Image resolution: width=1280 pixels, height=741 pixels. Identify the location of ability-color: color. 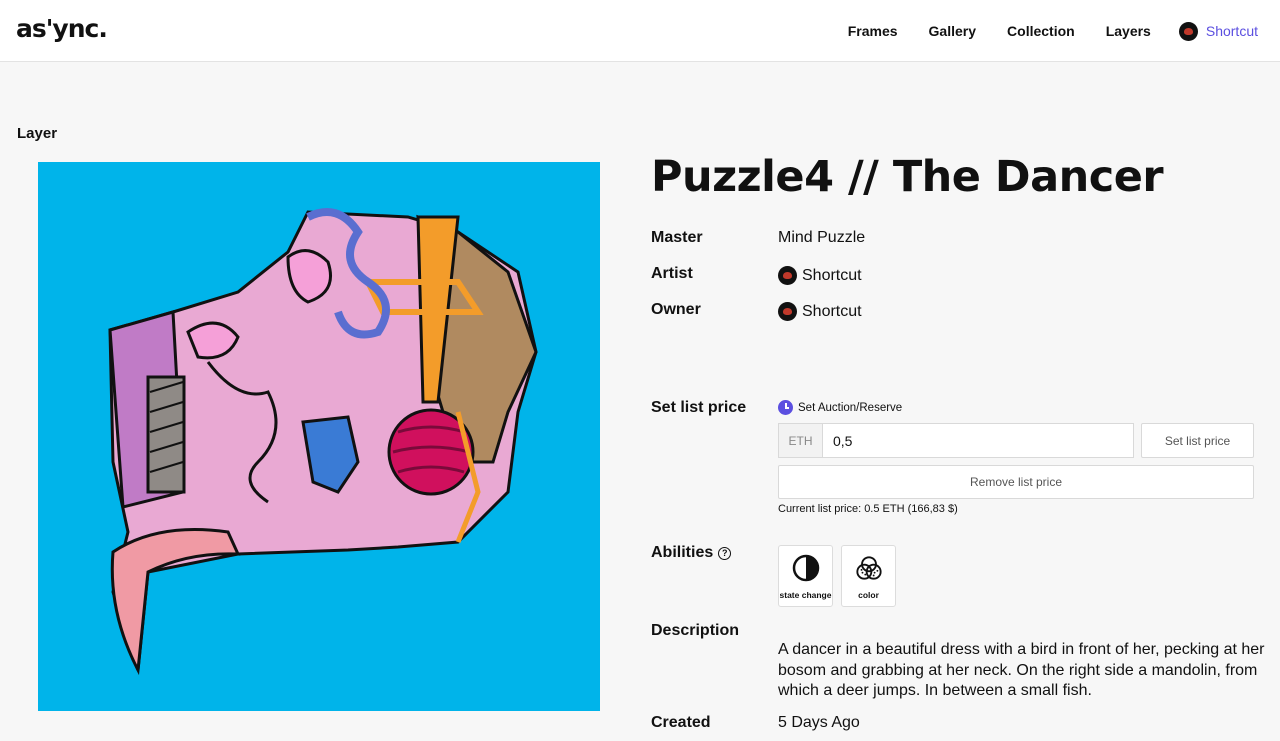
(868, 576).